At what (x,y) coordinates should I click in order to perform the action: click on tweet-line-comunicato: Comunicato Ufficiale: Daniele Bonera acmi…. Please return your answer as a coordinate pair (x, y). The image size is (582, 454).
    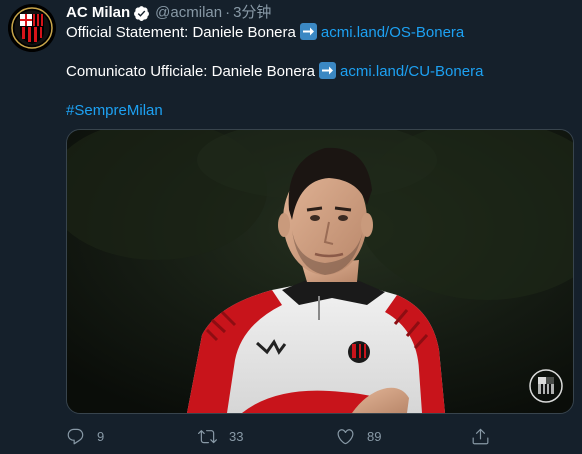
    Looking at the image, I should click on (274, 72).